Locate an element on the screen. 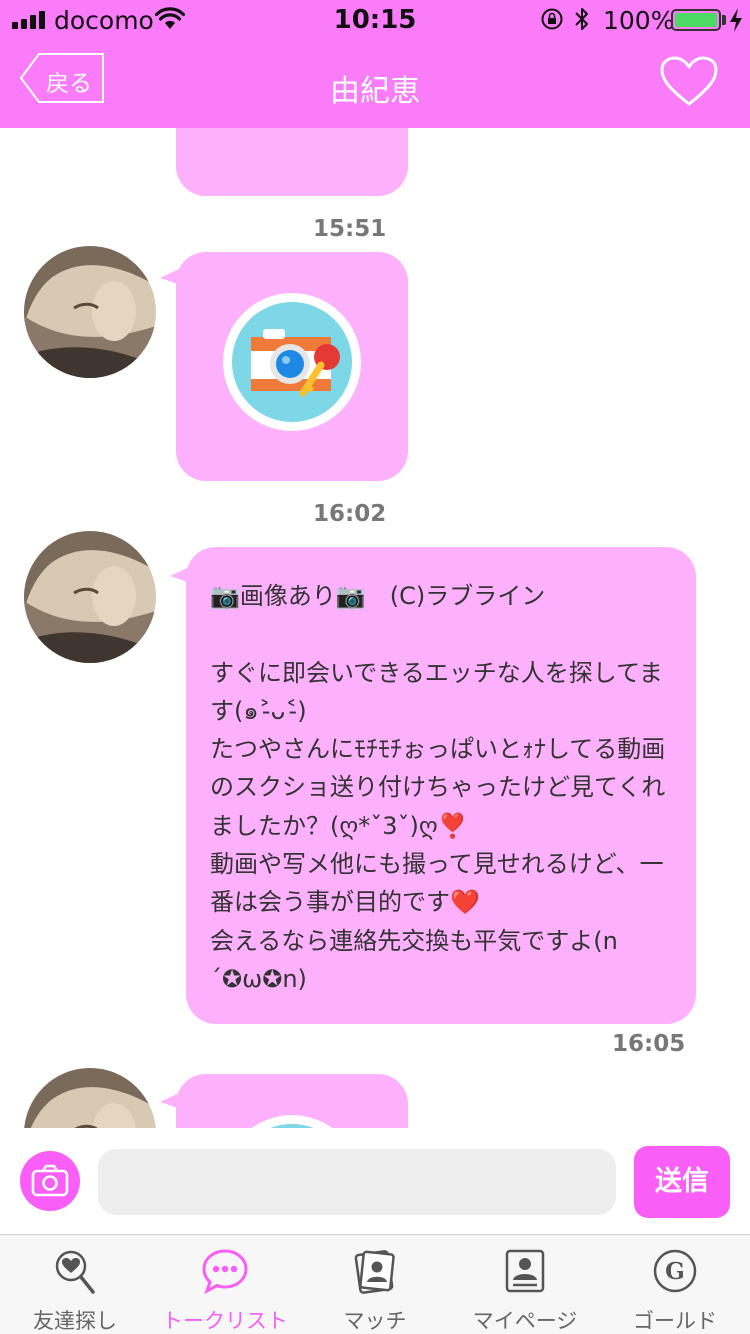 The height and width of the screenshot is (1334, 750). battery-level is located at coordinates (696, 20).